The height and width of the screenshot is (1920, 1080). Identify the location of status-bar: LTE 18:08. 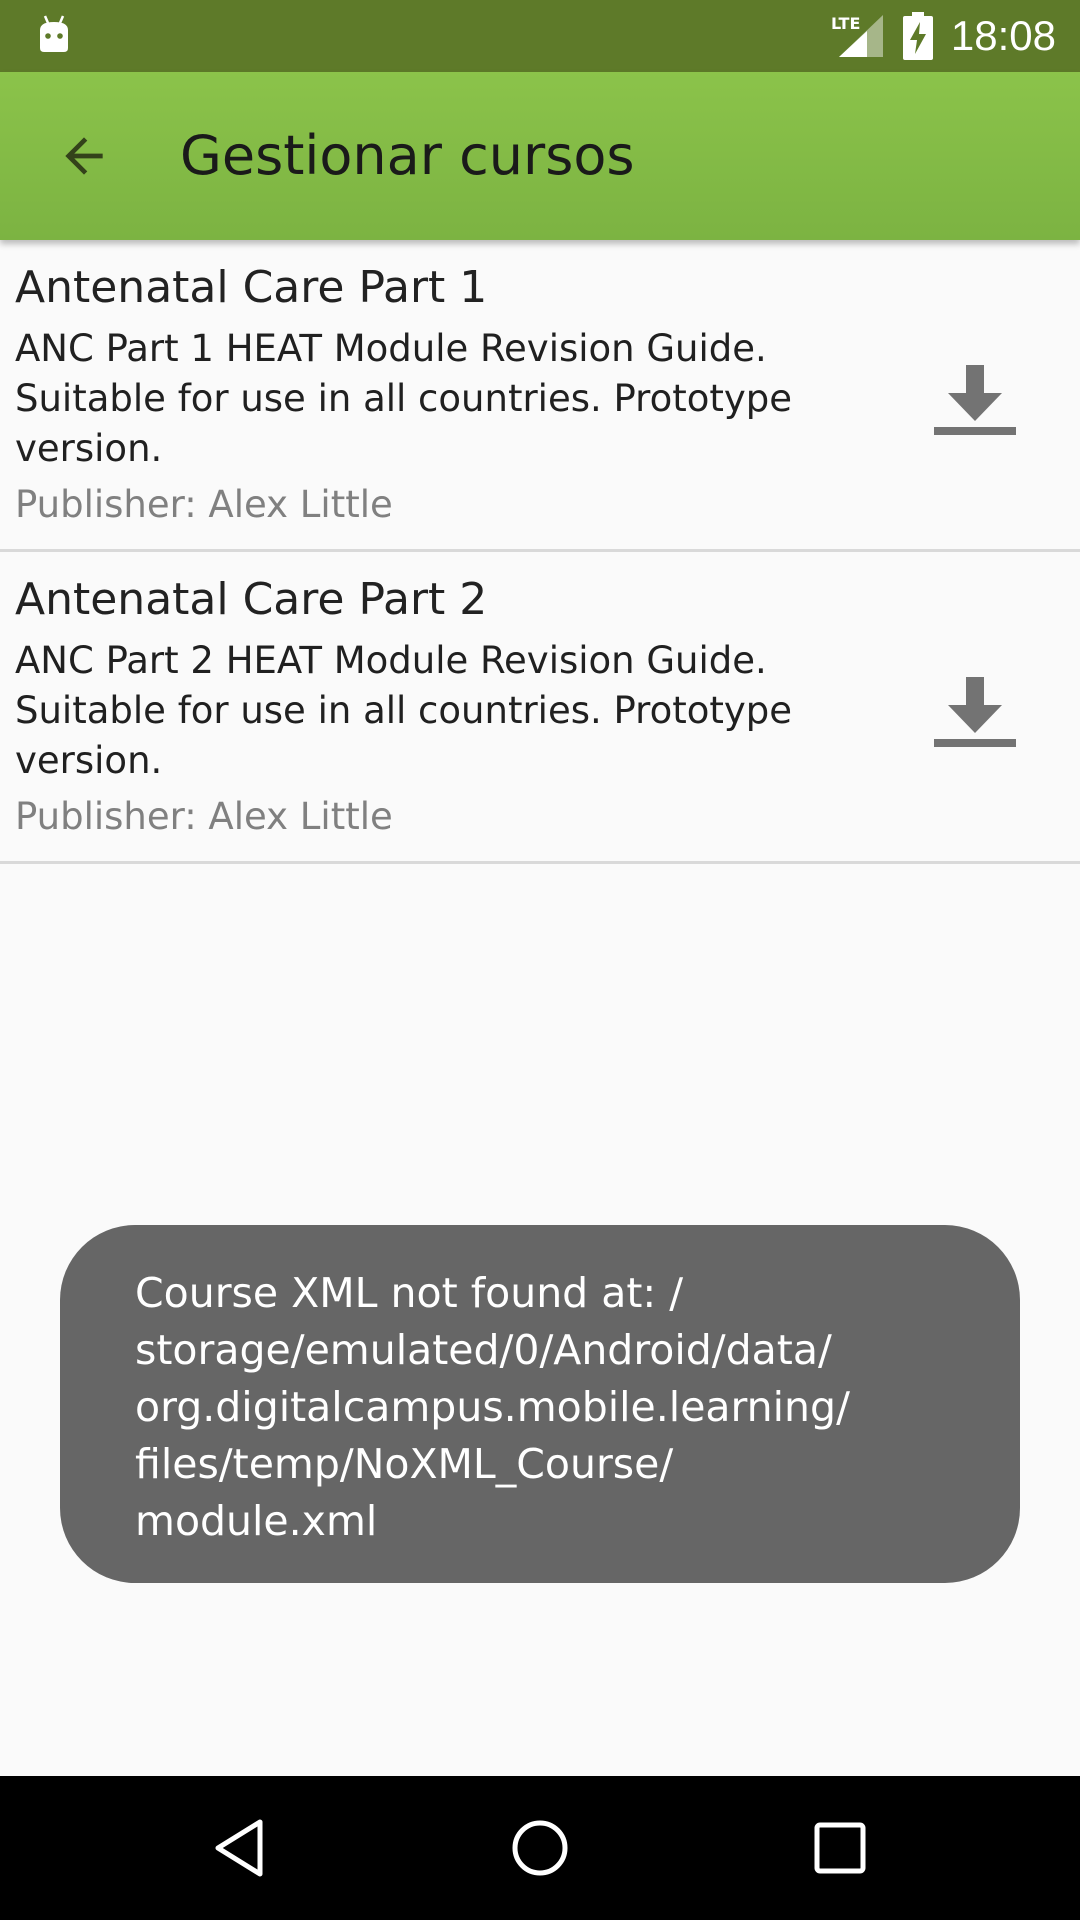
(540, 36).